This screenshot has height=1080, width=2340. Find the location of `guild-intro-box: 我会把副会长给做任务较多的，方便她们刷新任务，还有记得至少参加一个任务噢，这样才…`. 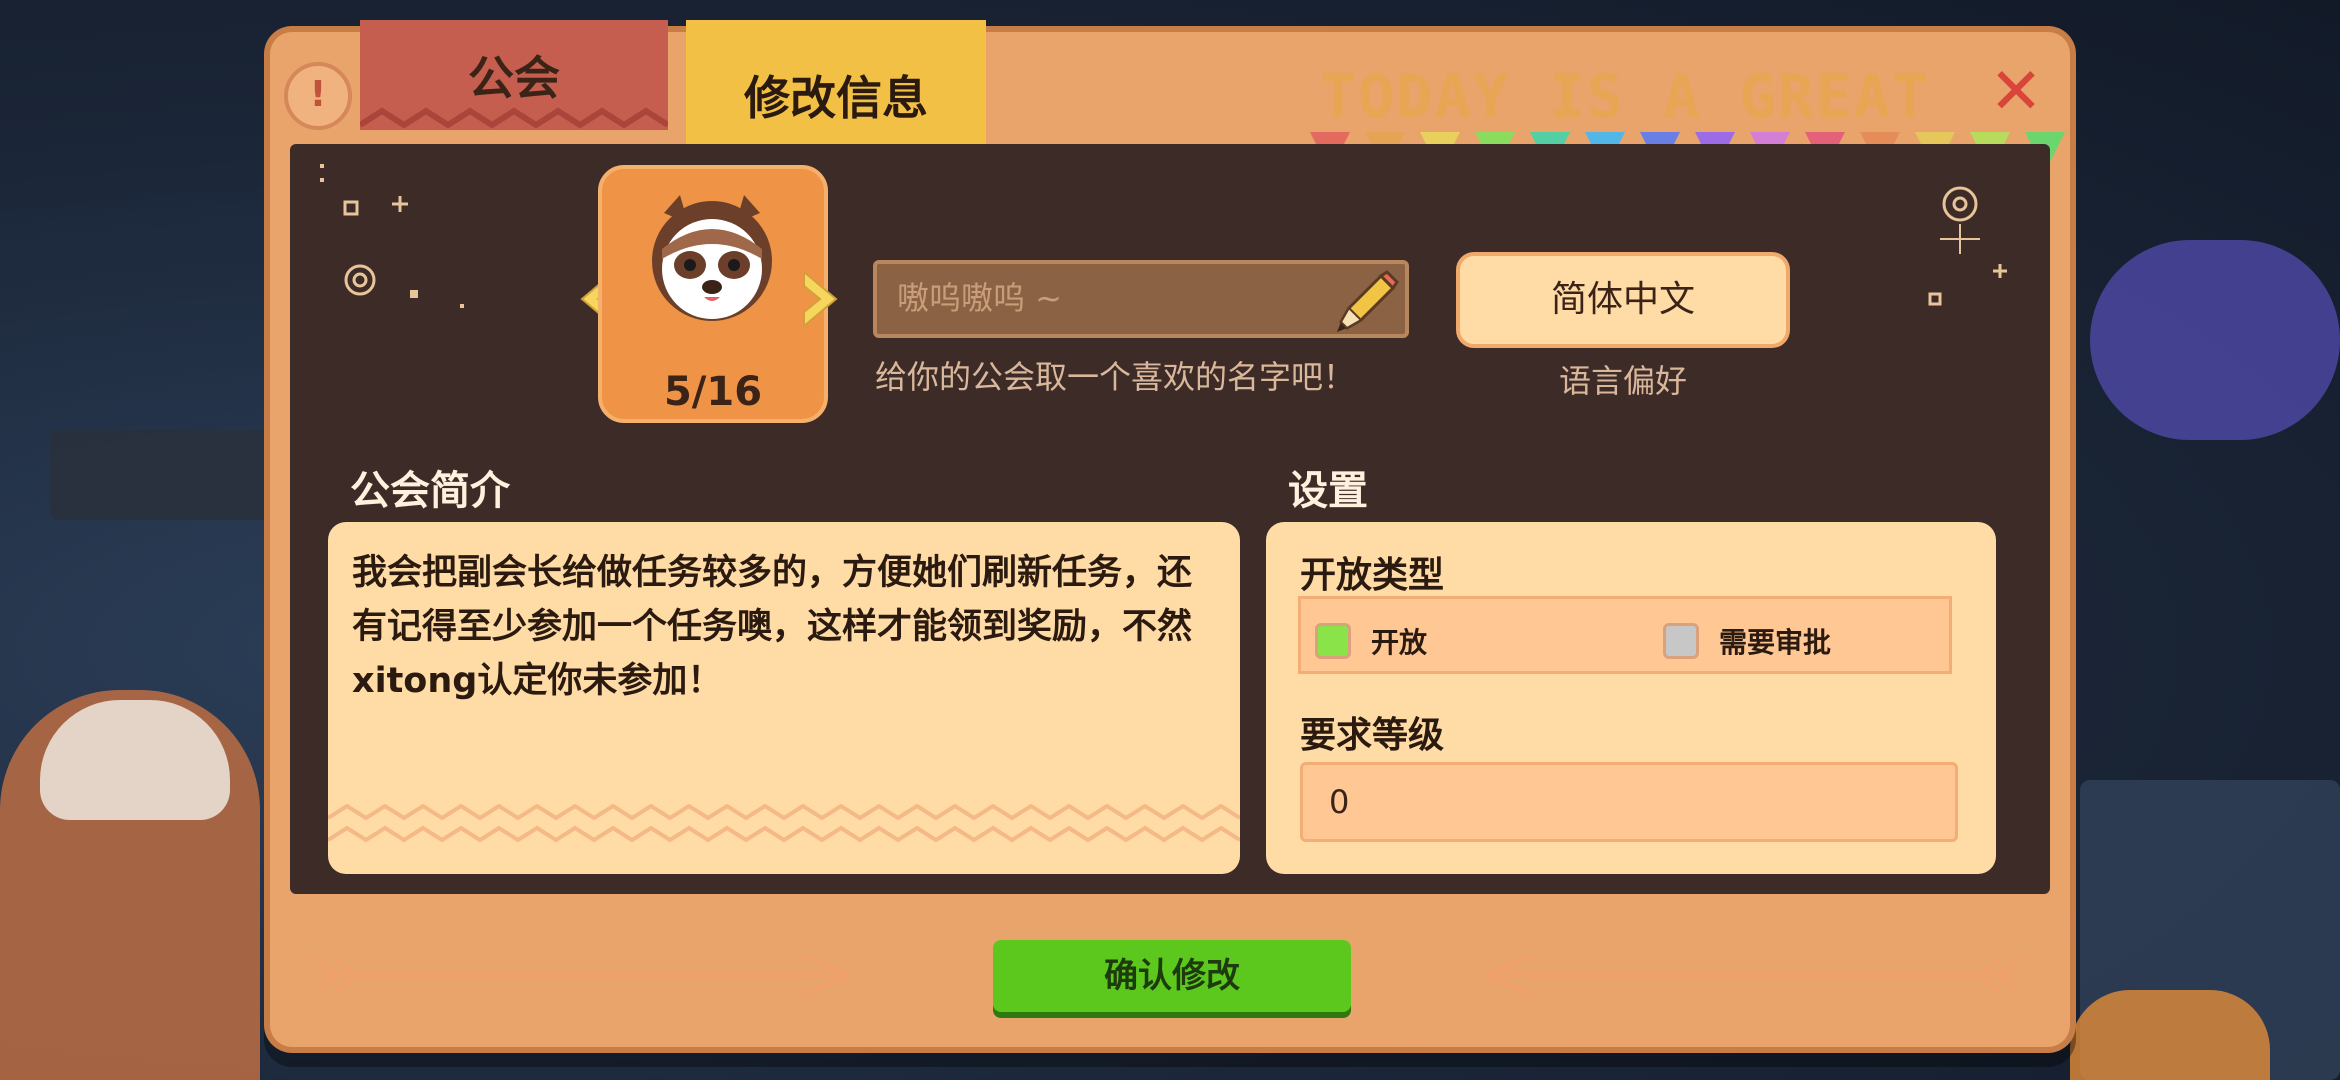

guild-intro-box: 我会把副会长给做任务较多的，方便她们刷新任务，还有记得至少参加一个任务噢，这样才… is located at coordinates (784, 698).